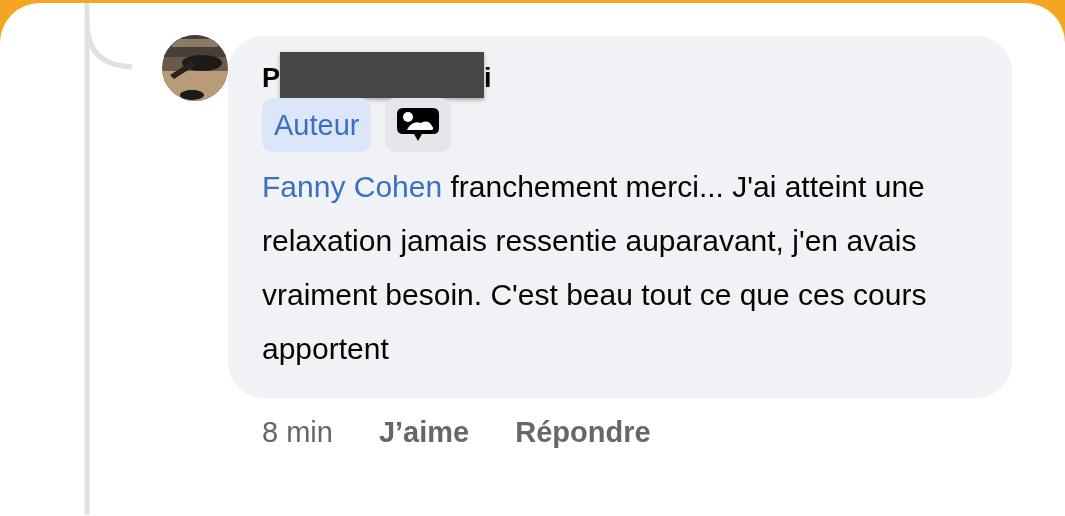 The image size is (1065, 516). Describe the element at coordinates (424, 432) in the screenshot. I see `action-link: J’aime` at that location.